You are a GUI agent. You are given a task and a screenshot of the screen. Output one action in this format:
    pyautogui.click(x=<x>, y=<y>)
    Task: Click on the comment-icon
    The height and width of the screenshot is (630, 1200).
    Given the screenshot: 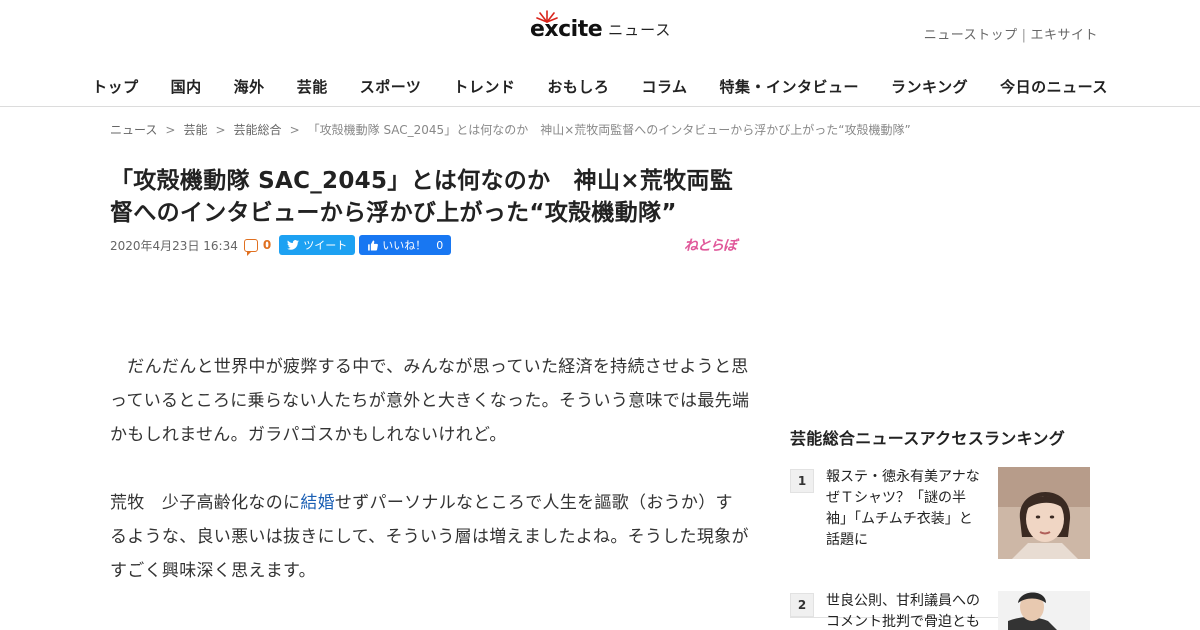 What is the action you would take?
    pyautogui.click(x=250, y=247)
    